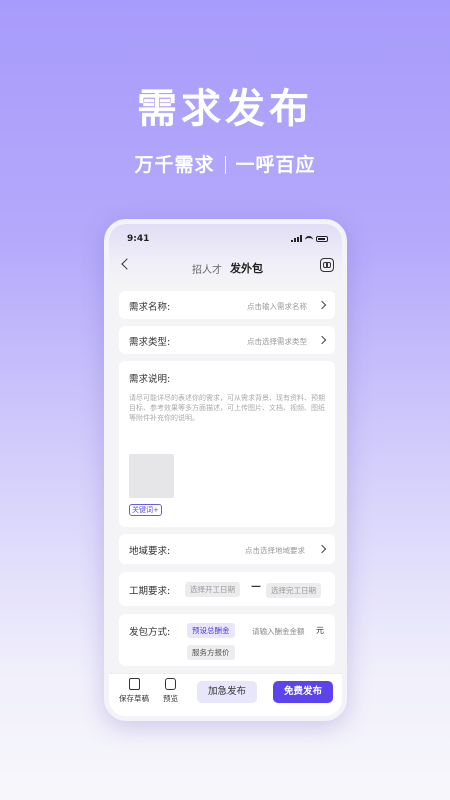  I want to click on start-date-picker: 选择开工日期, so click(212, 589).